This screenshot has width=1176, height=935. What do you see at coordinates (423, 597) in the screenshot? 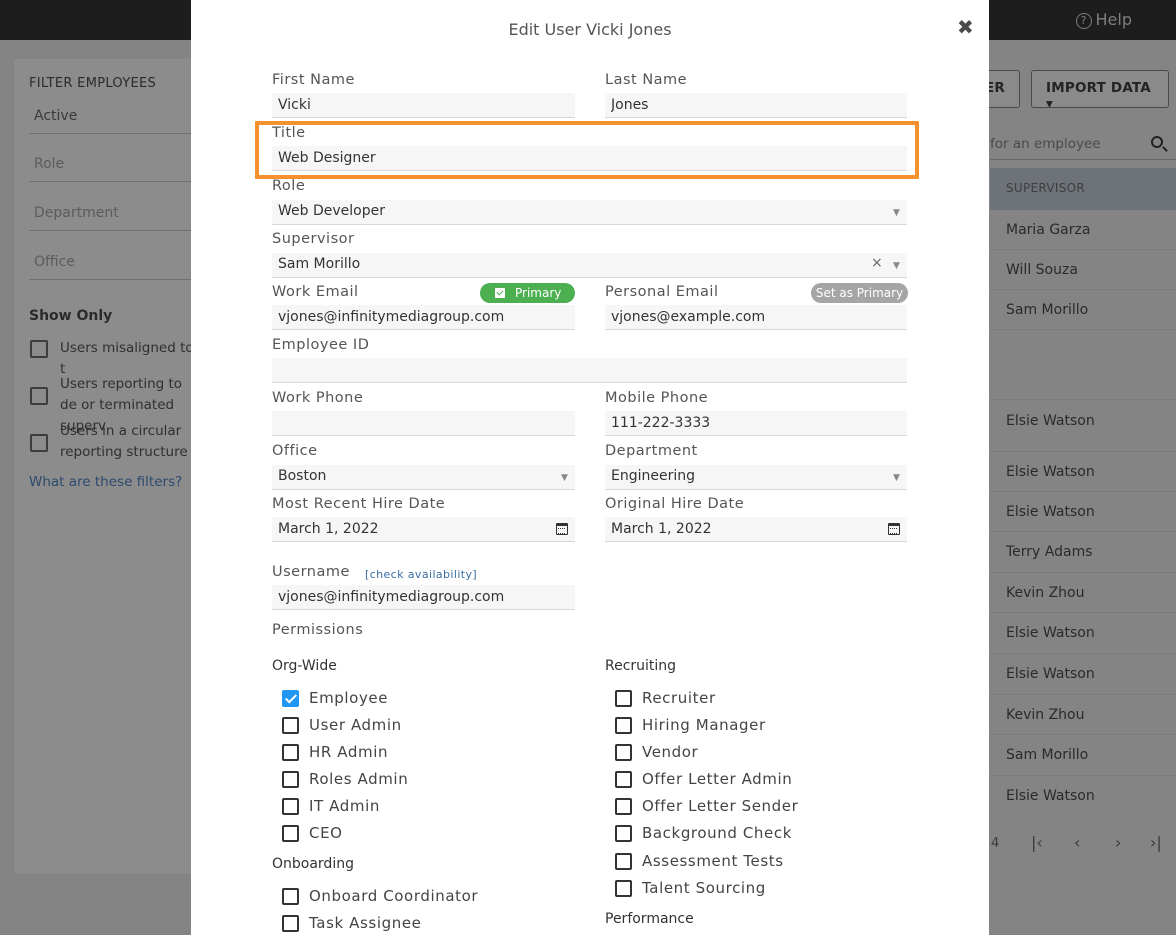
I see `username-input` at bounding box center [423, 597].